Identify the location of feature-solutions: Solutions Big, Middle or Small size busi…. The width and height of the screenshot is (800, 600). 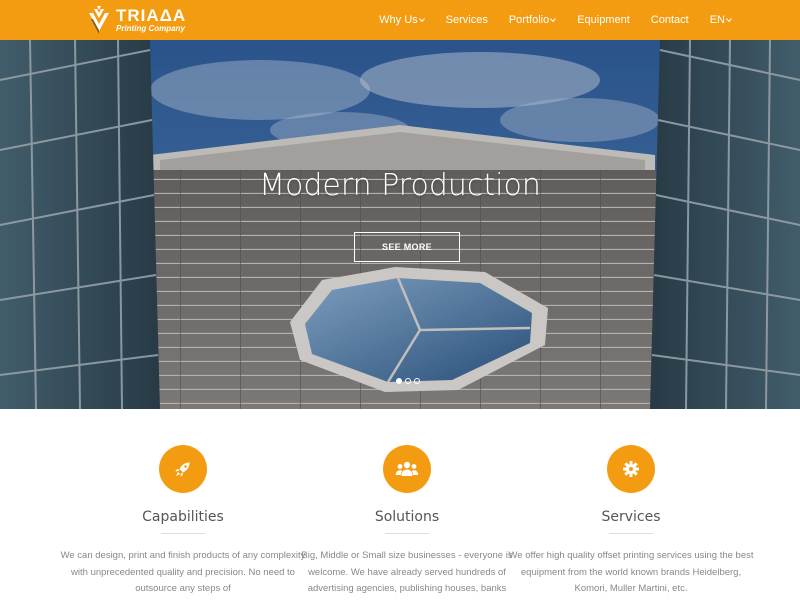
(407, 521).